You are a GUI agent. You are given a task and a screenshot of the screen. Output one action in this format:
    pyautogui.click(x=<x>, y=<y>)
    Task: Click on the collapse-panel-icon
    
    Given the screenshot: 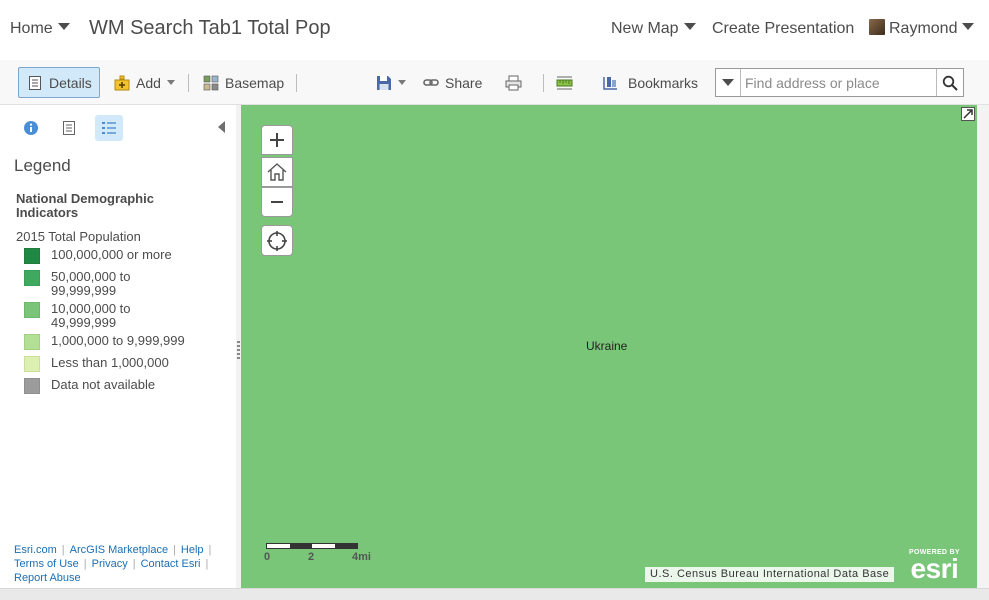 What is the action you would take?
    pyautogui.click(x=221, y=127)
    